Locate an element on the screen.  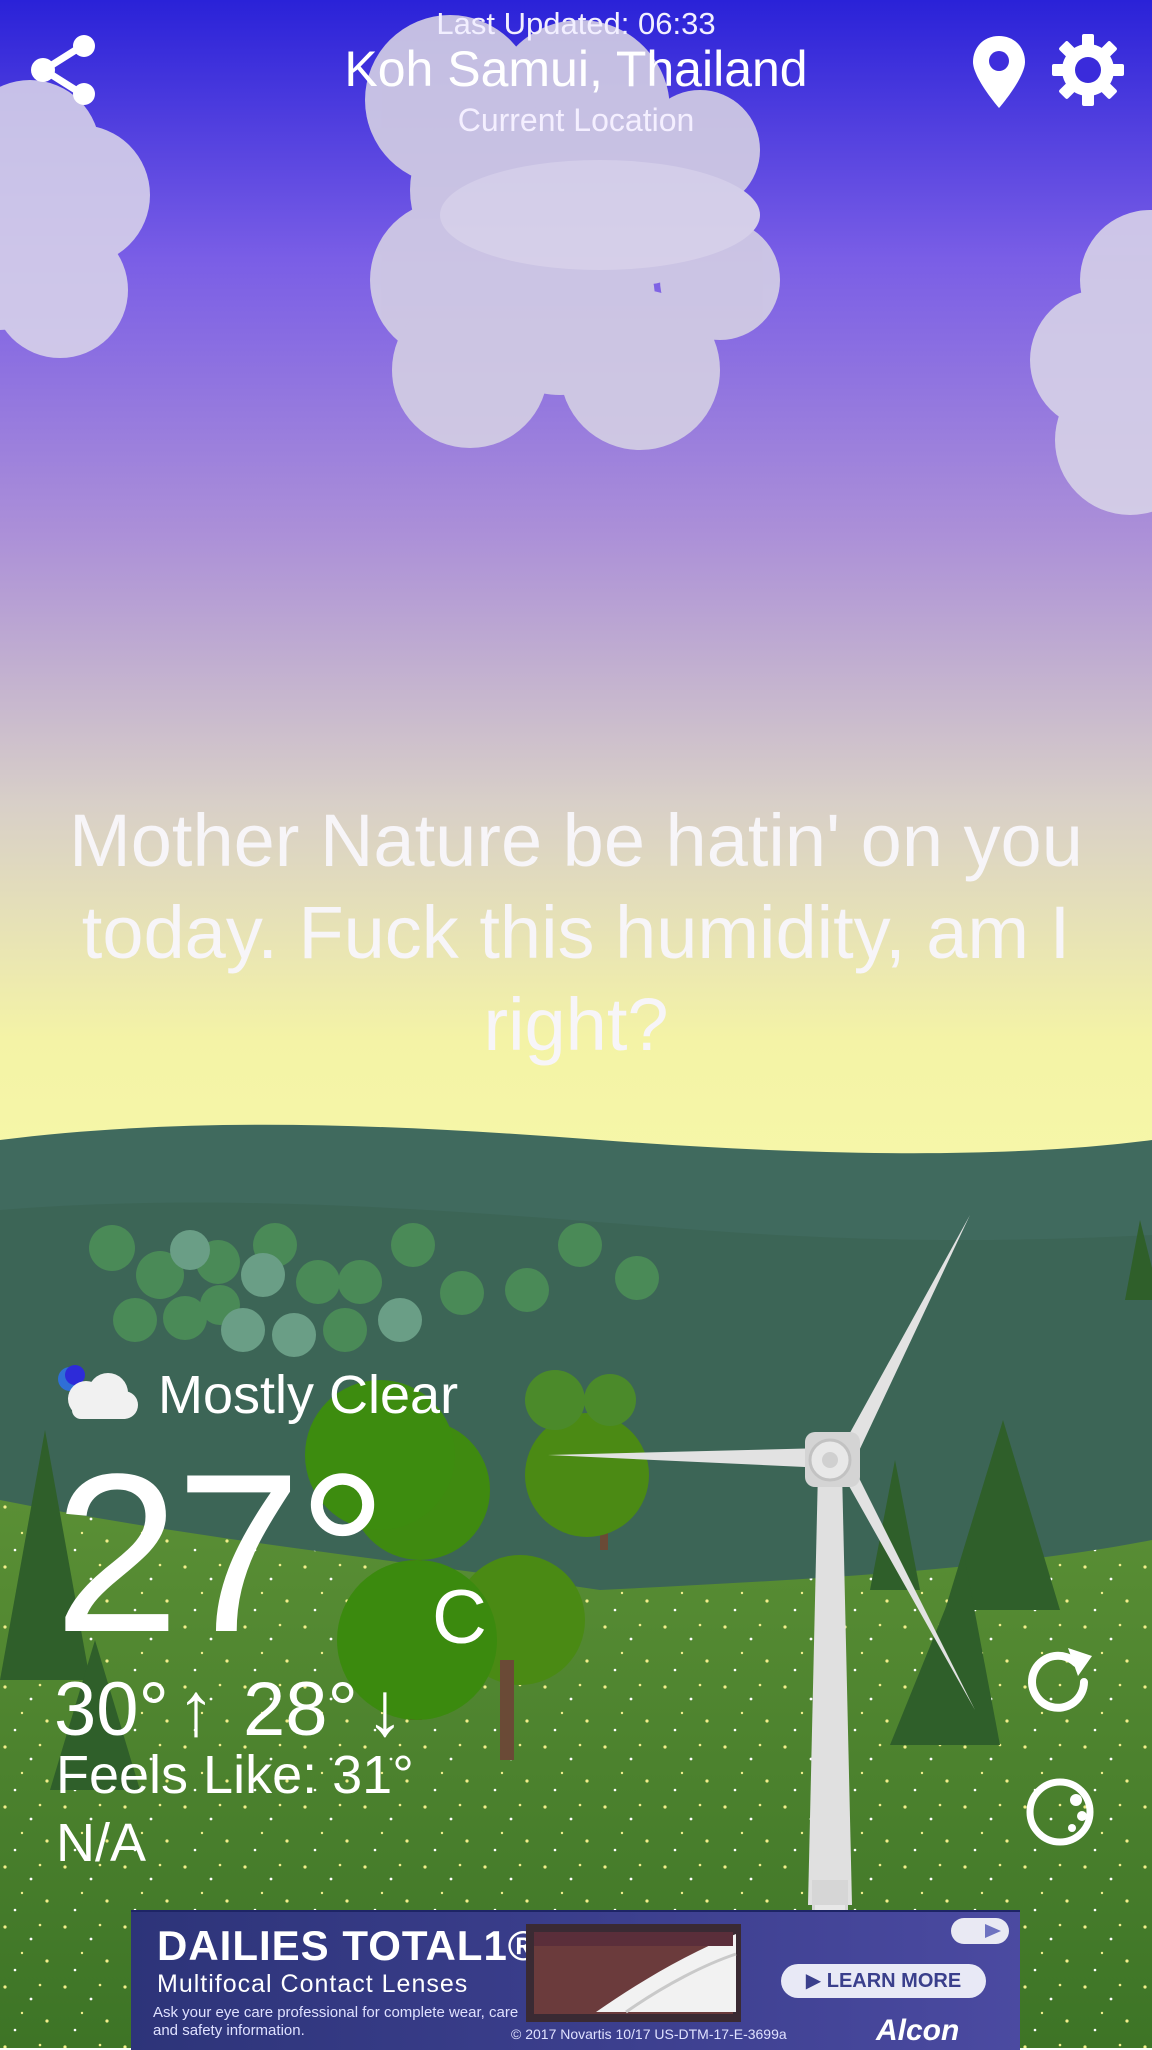
feels-like-label: Feels Like: is located at coordinates (187, 1775).